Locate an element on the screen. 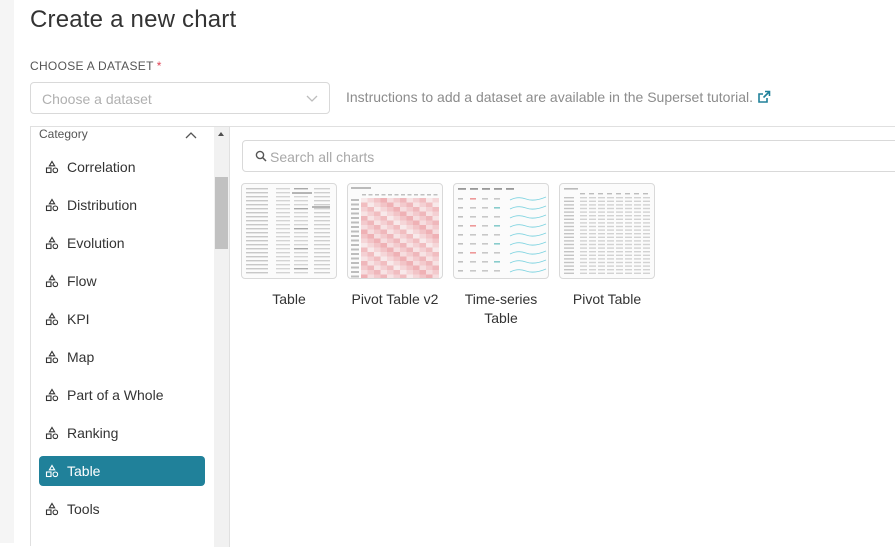 The height and width of the screenshot is (547, 895). category-item-tools: Tools is located at coordinates (122, 509).